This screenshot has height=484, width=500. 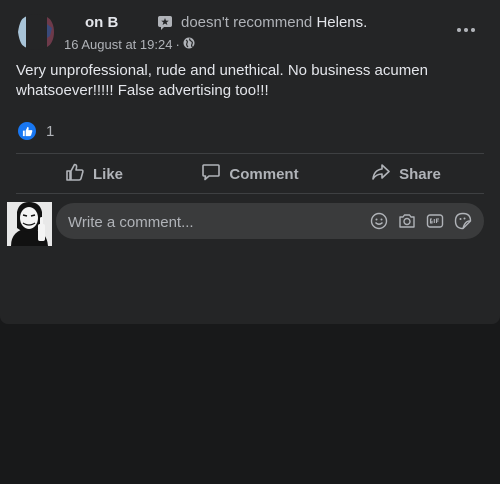 What do you see at coordinates (118, 44) in the screenshot?
I see `post-timestamp: 16 August at 19:24` at bounding box center [118, 44].